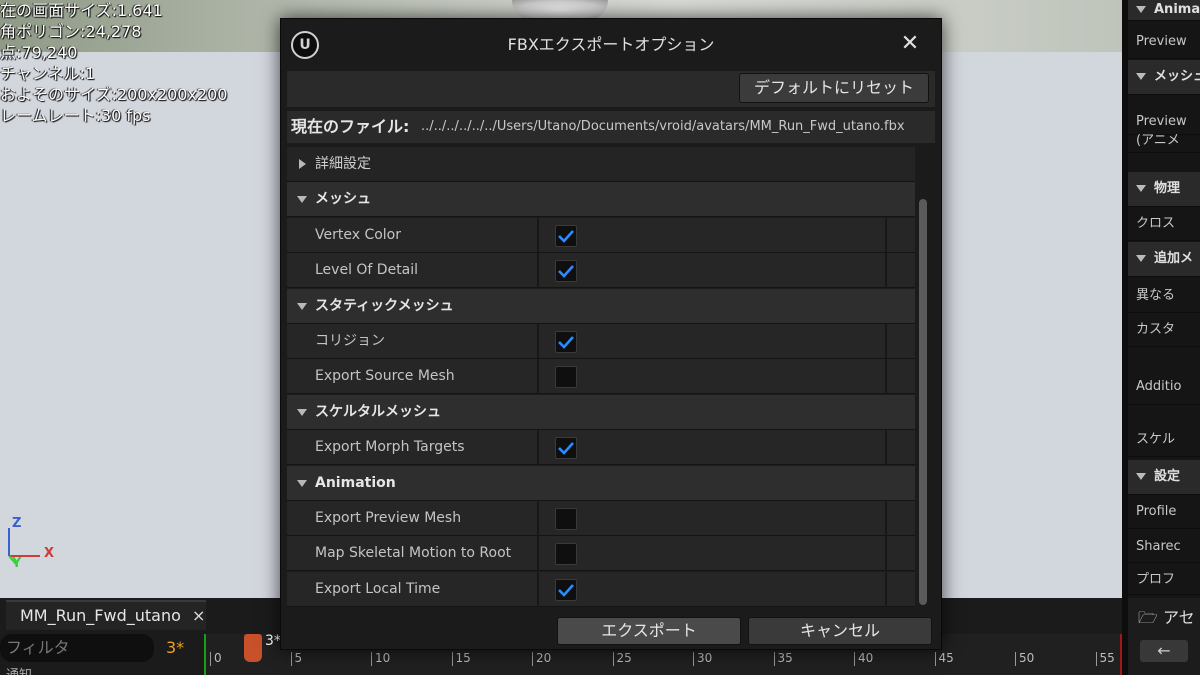  I want to click on axis-x-label: X, so click(49, 553).